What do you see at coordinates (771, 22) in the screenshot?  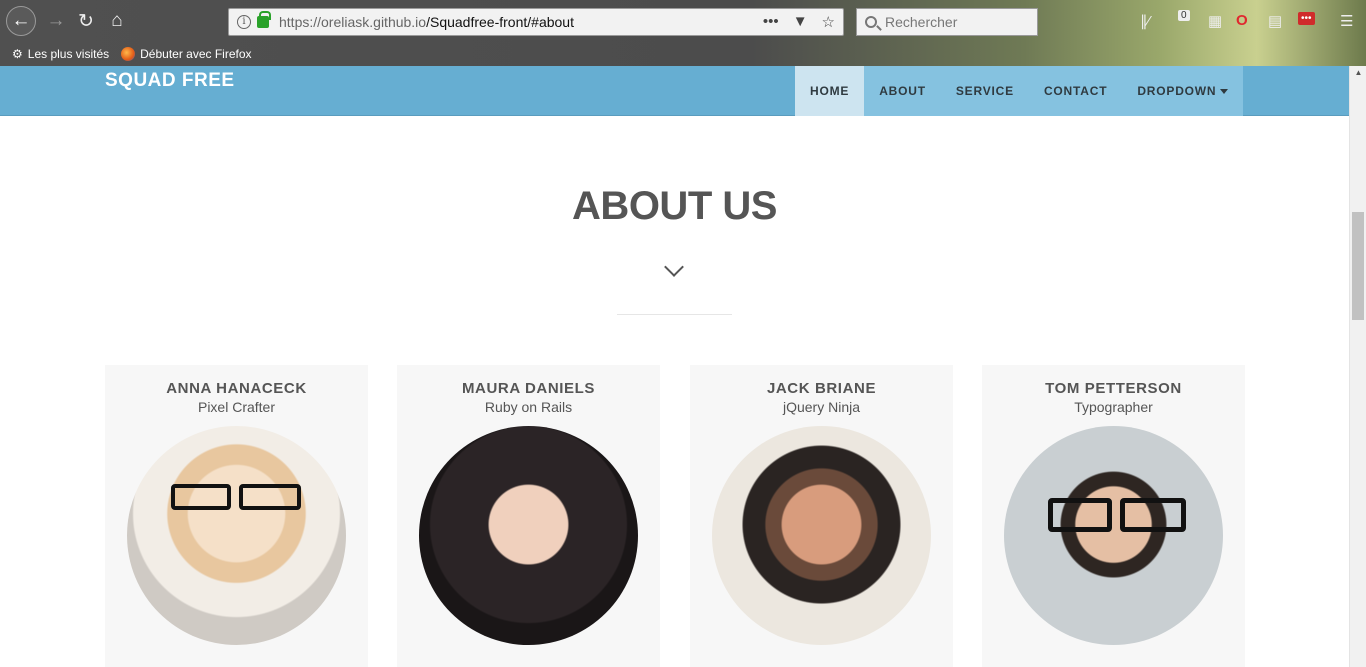 I see `more-actions-icon: •••` at bounding box center [771, 22].